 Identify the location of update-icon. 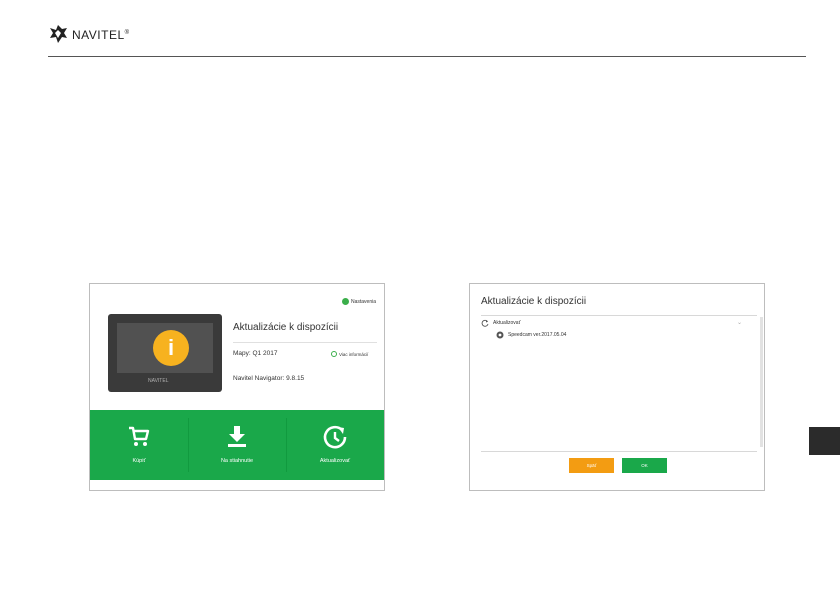
(335, 437).